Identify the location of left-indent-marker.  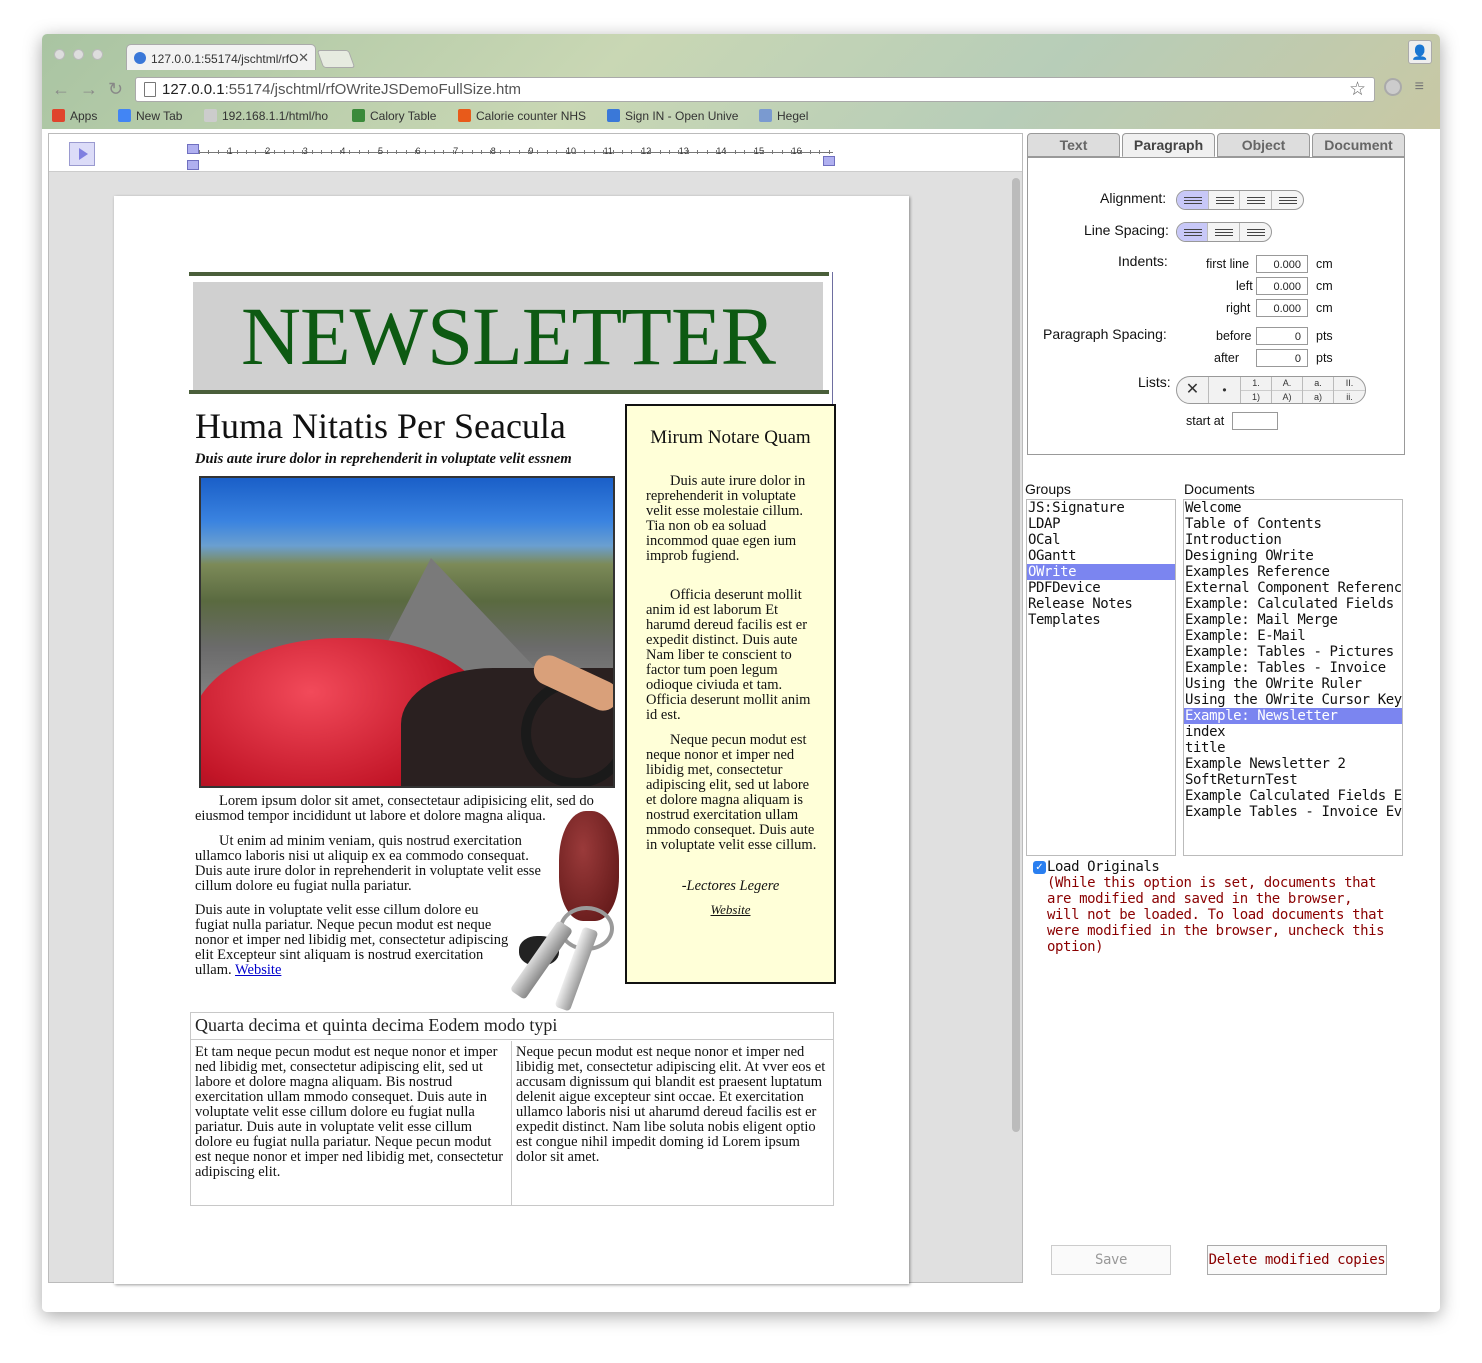
(193, 165).